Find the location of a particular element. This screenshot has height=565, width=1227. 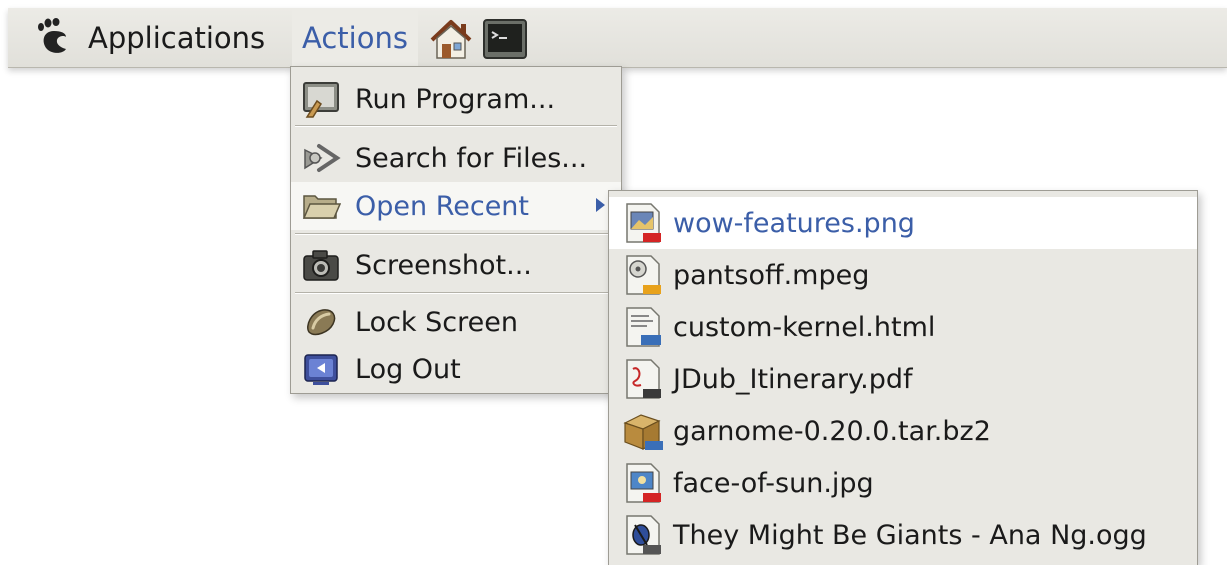

gnome-foot-icon is located at coordinates (52, 35).